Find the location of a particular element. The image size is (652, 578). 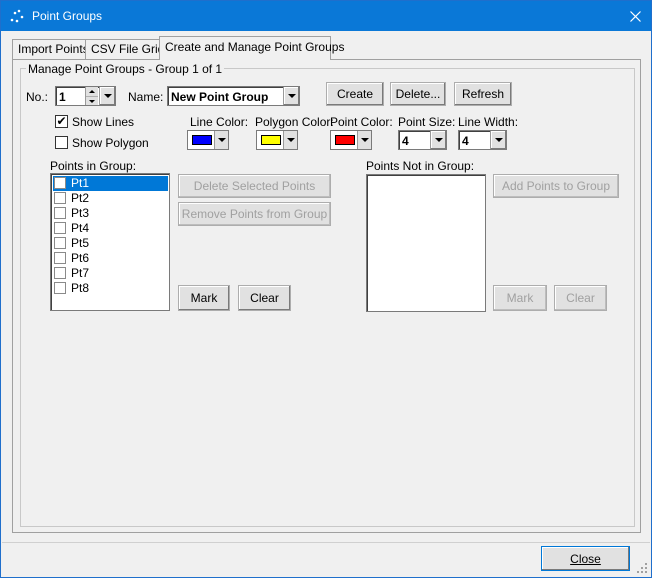

number-spin-buttons is located at coordinates (91, 96).